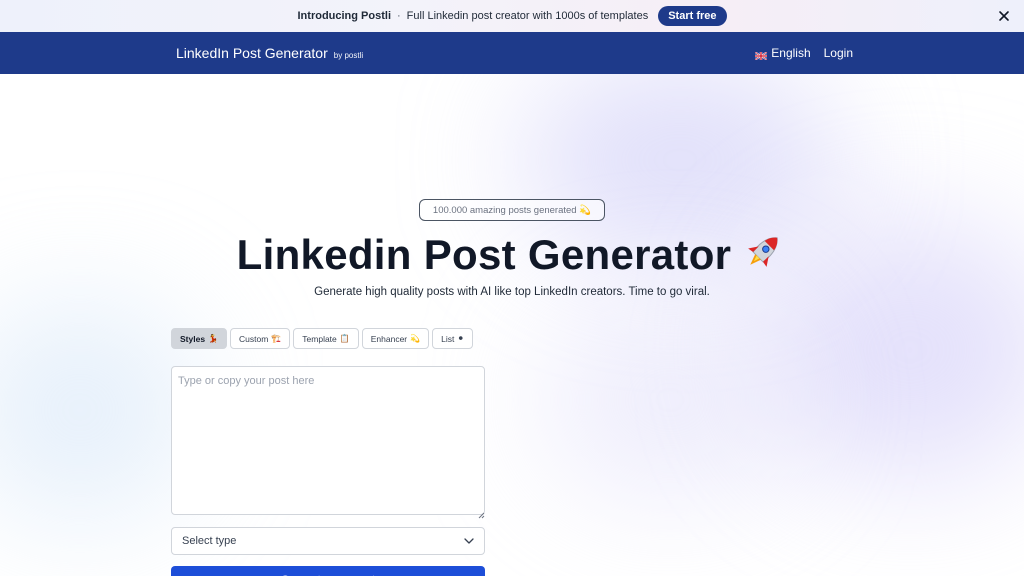 The image size is (1024, 576). I want to click on clipboard-icon: 📋, so click(344, 338).